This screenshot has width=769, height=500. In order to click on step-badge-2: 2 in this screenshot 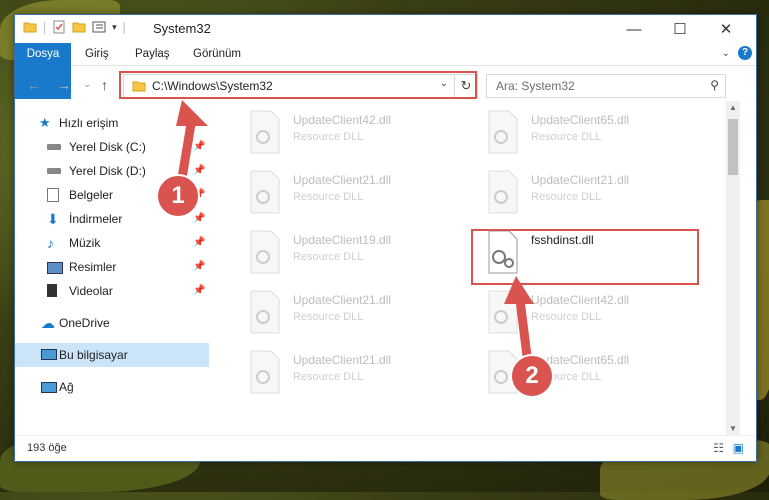, I will do `click(532, 376)`.